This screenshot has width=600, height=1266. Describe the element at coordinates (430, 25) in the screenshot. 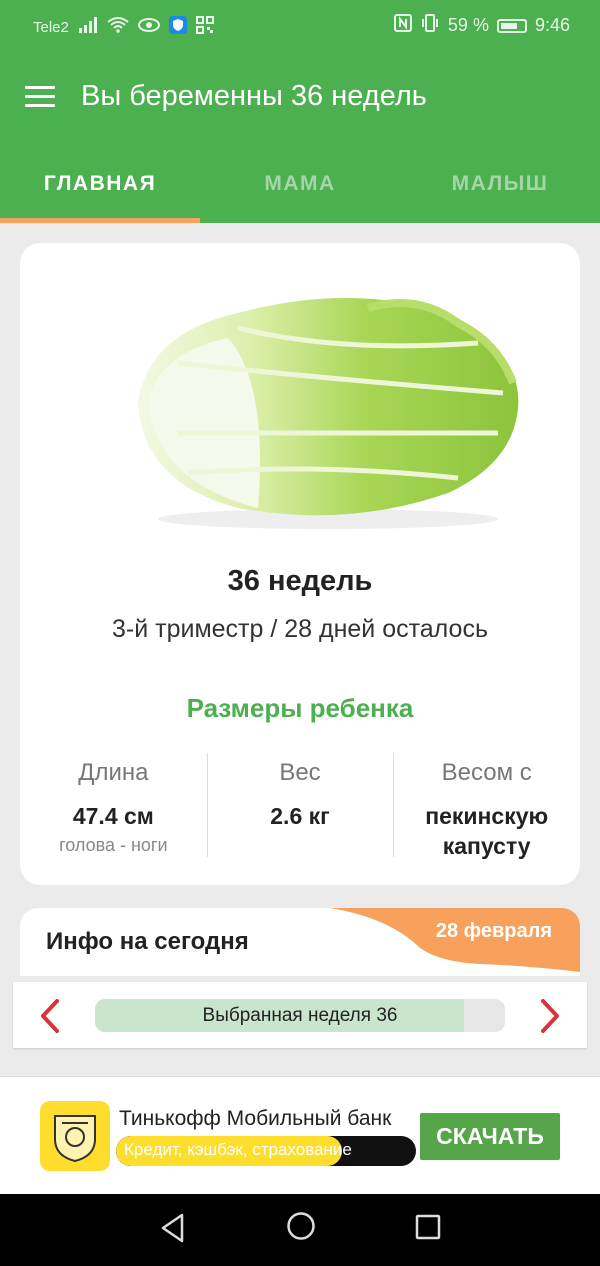

I see `vibrate-icon` at that location.